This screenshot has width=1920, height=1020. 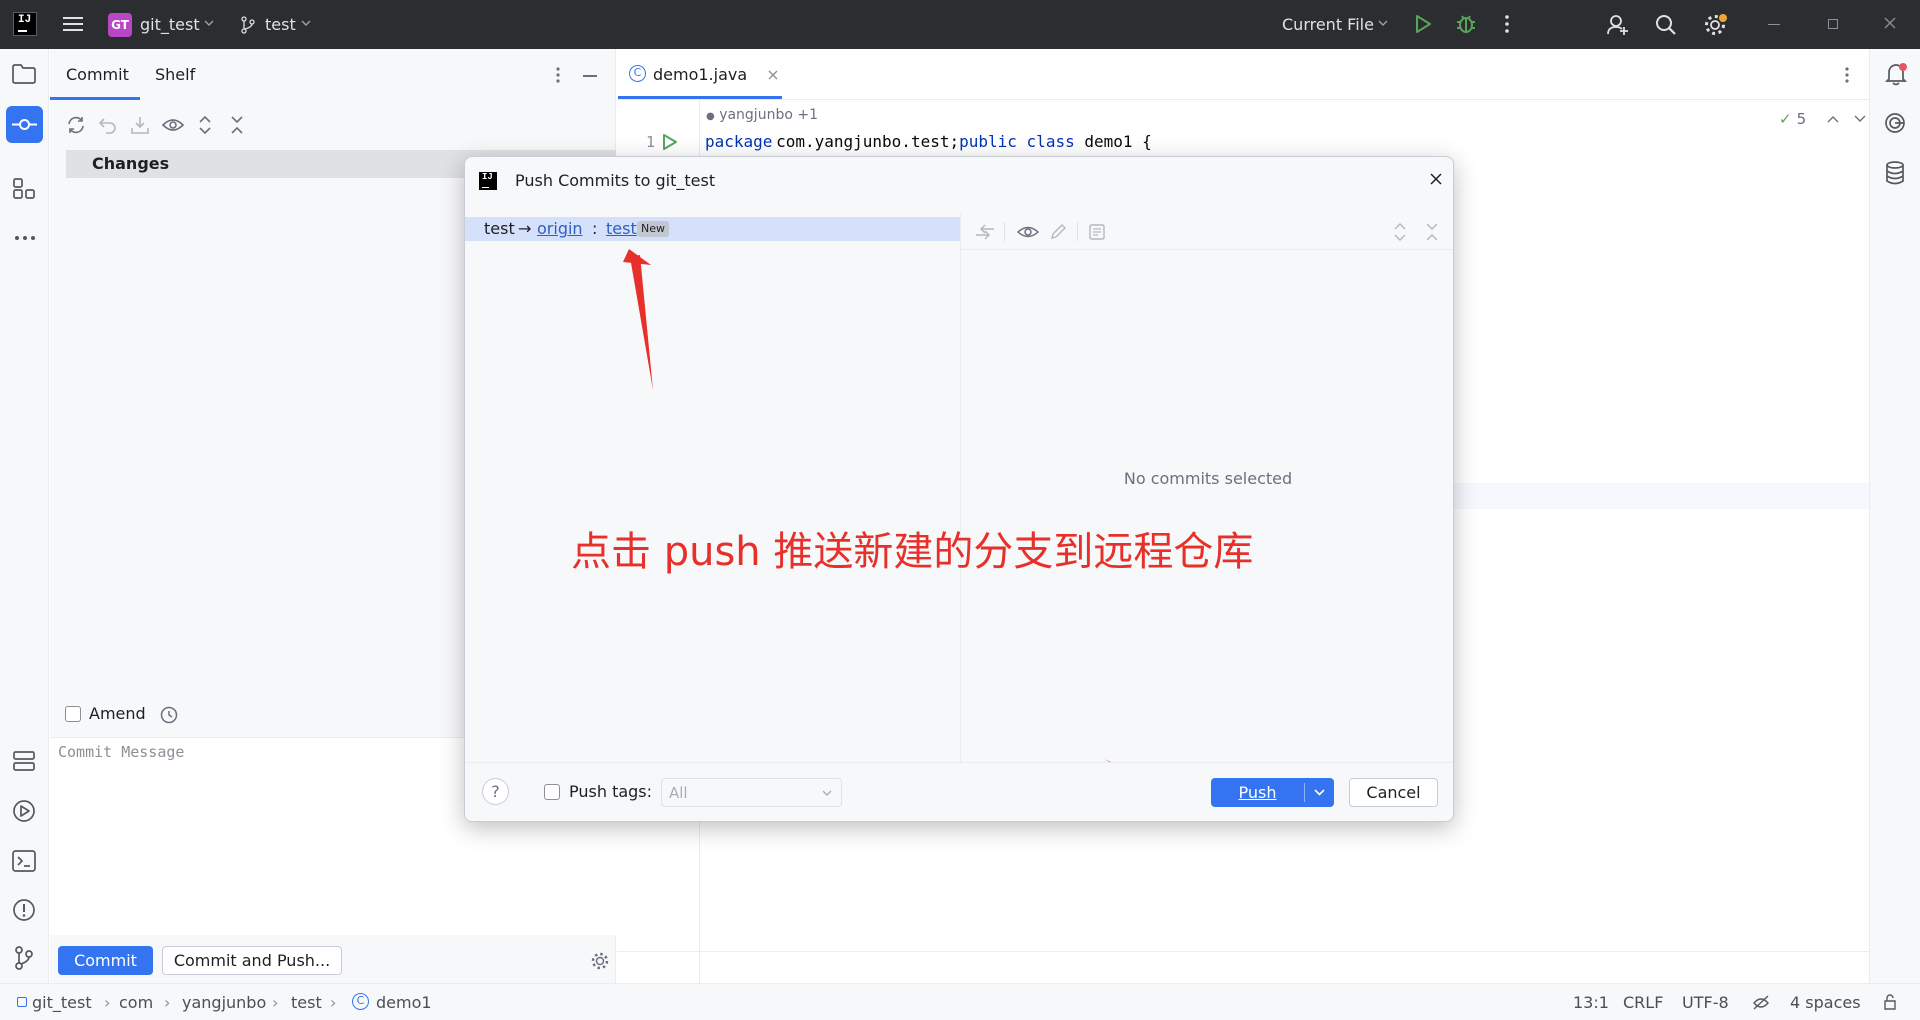 I want to click on editor-bottom-divider, so click(x=1243, y=951).